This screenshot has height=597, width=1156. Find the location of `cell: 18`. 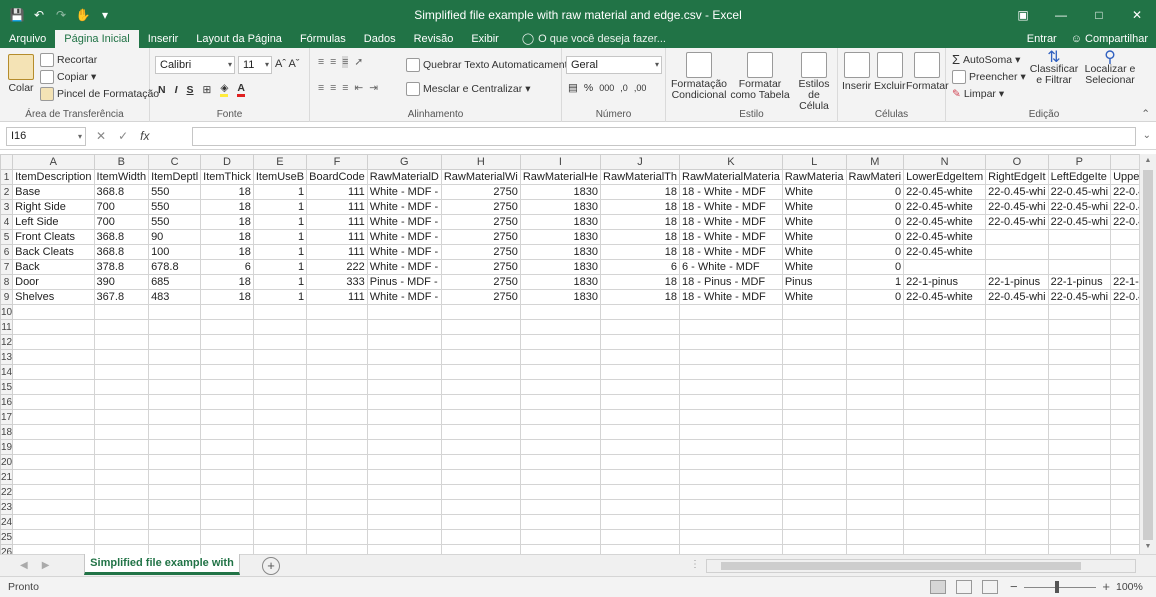

cell: 18 is located at coordinates (227, 222).